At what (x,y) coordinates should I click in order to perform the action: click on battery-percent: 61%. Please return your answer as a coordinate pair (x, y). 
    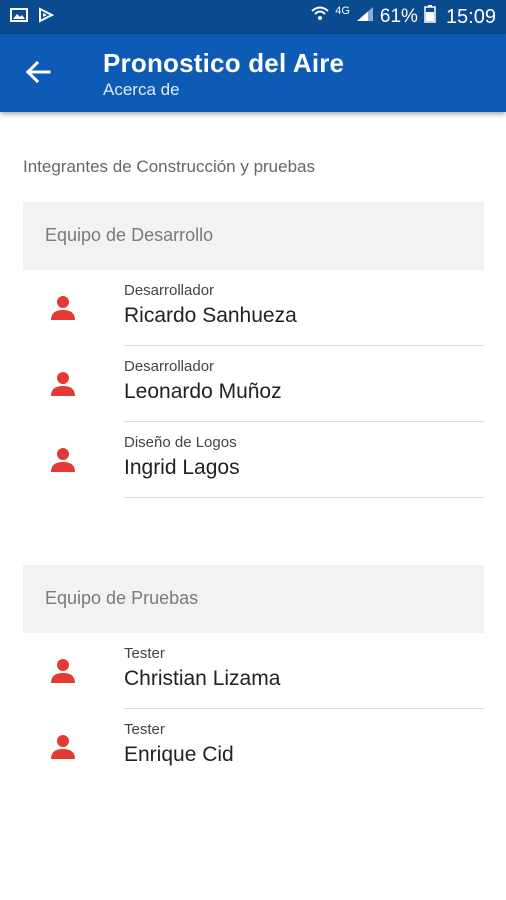
    Looking at the image, I should click on (398, 16).